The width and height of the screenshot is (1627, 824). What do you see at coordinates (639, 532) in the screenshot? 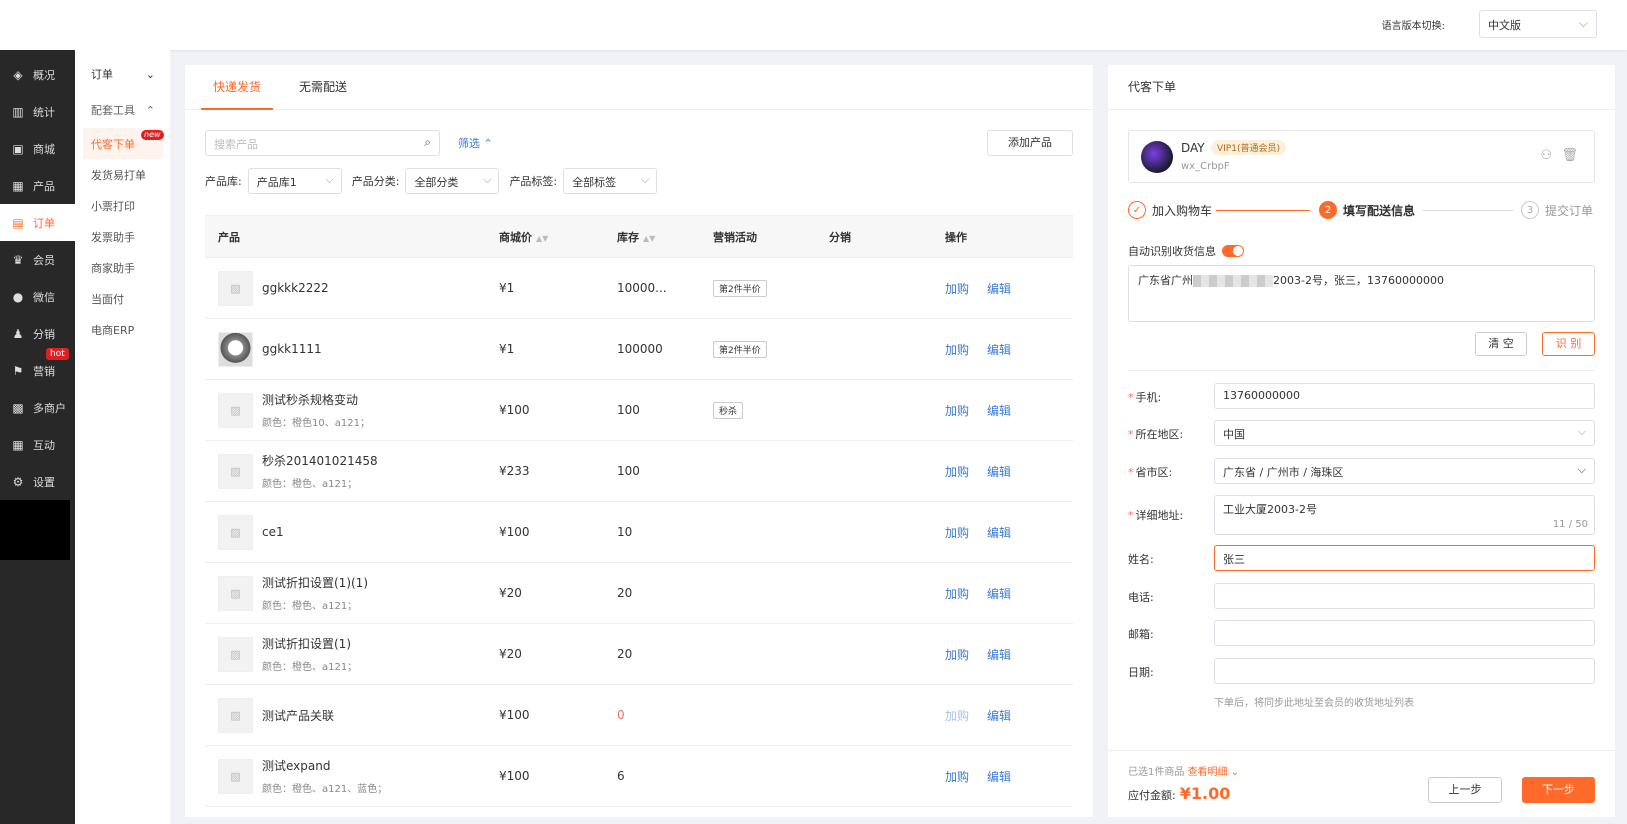
I see `table-row: ▨ ce1 ¥100 10 加购 编辑` at bounding box center [639, 532].